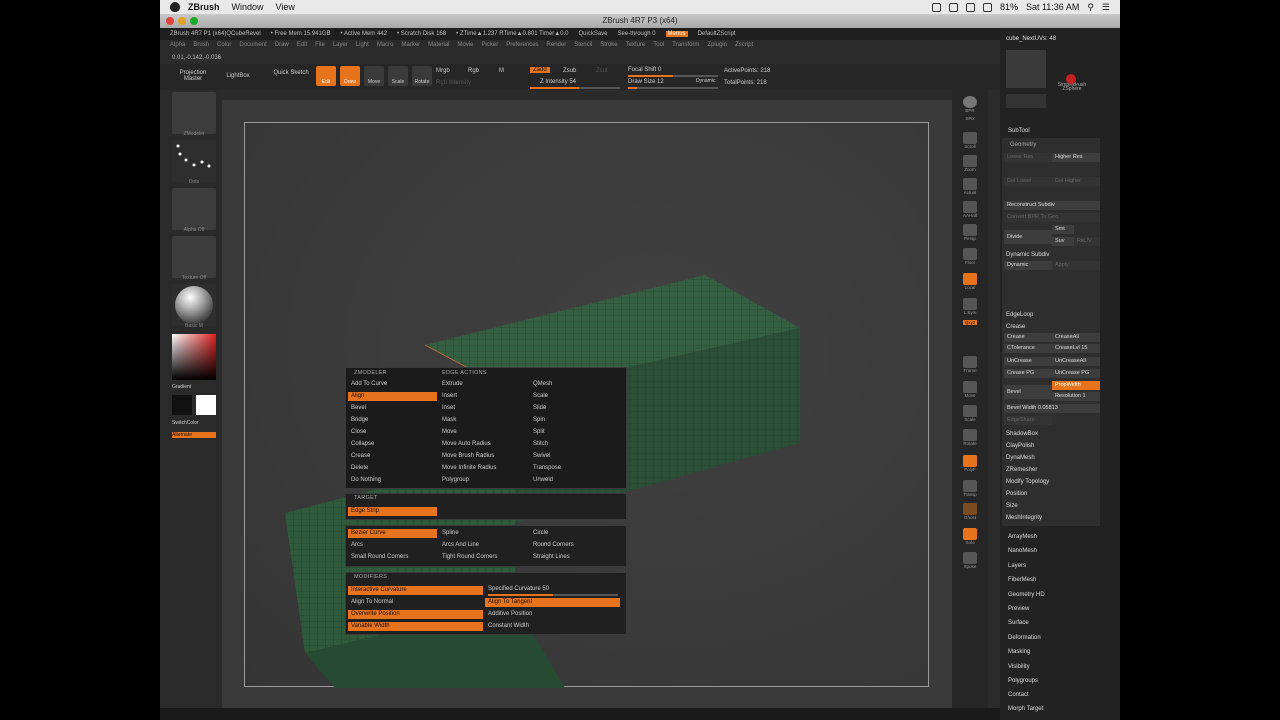 This screenshot has height=720, width=1280. Describe the element at coordinates (970, 439) in the screenshot. I see `rotate-view-button: Rotate` at that location.